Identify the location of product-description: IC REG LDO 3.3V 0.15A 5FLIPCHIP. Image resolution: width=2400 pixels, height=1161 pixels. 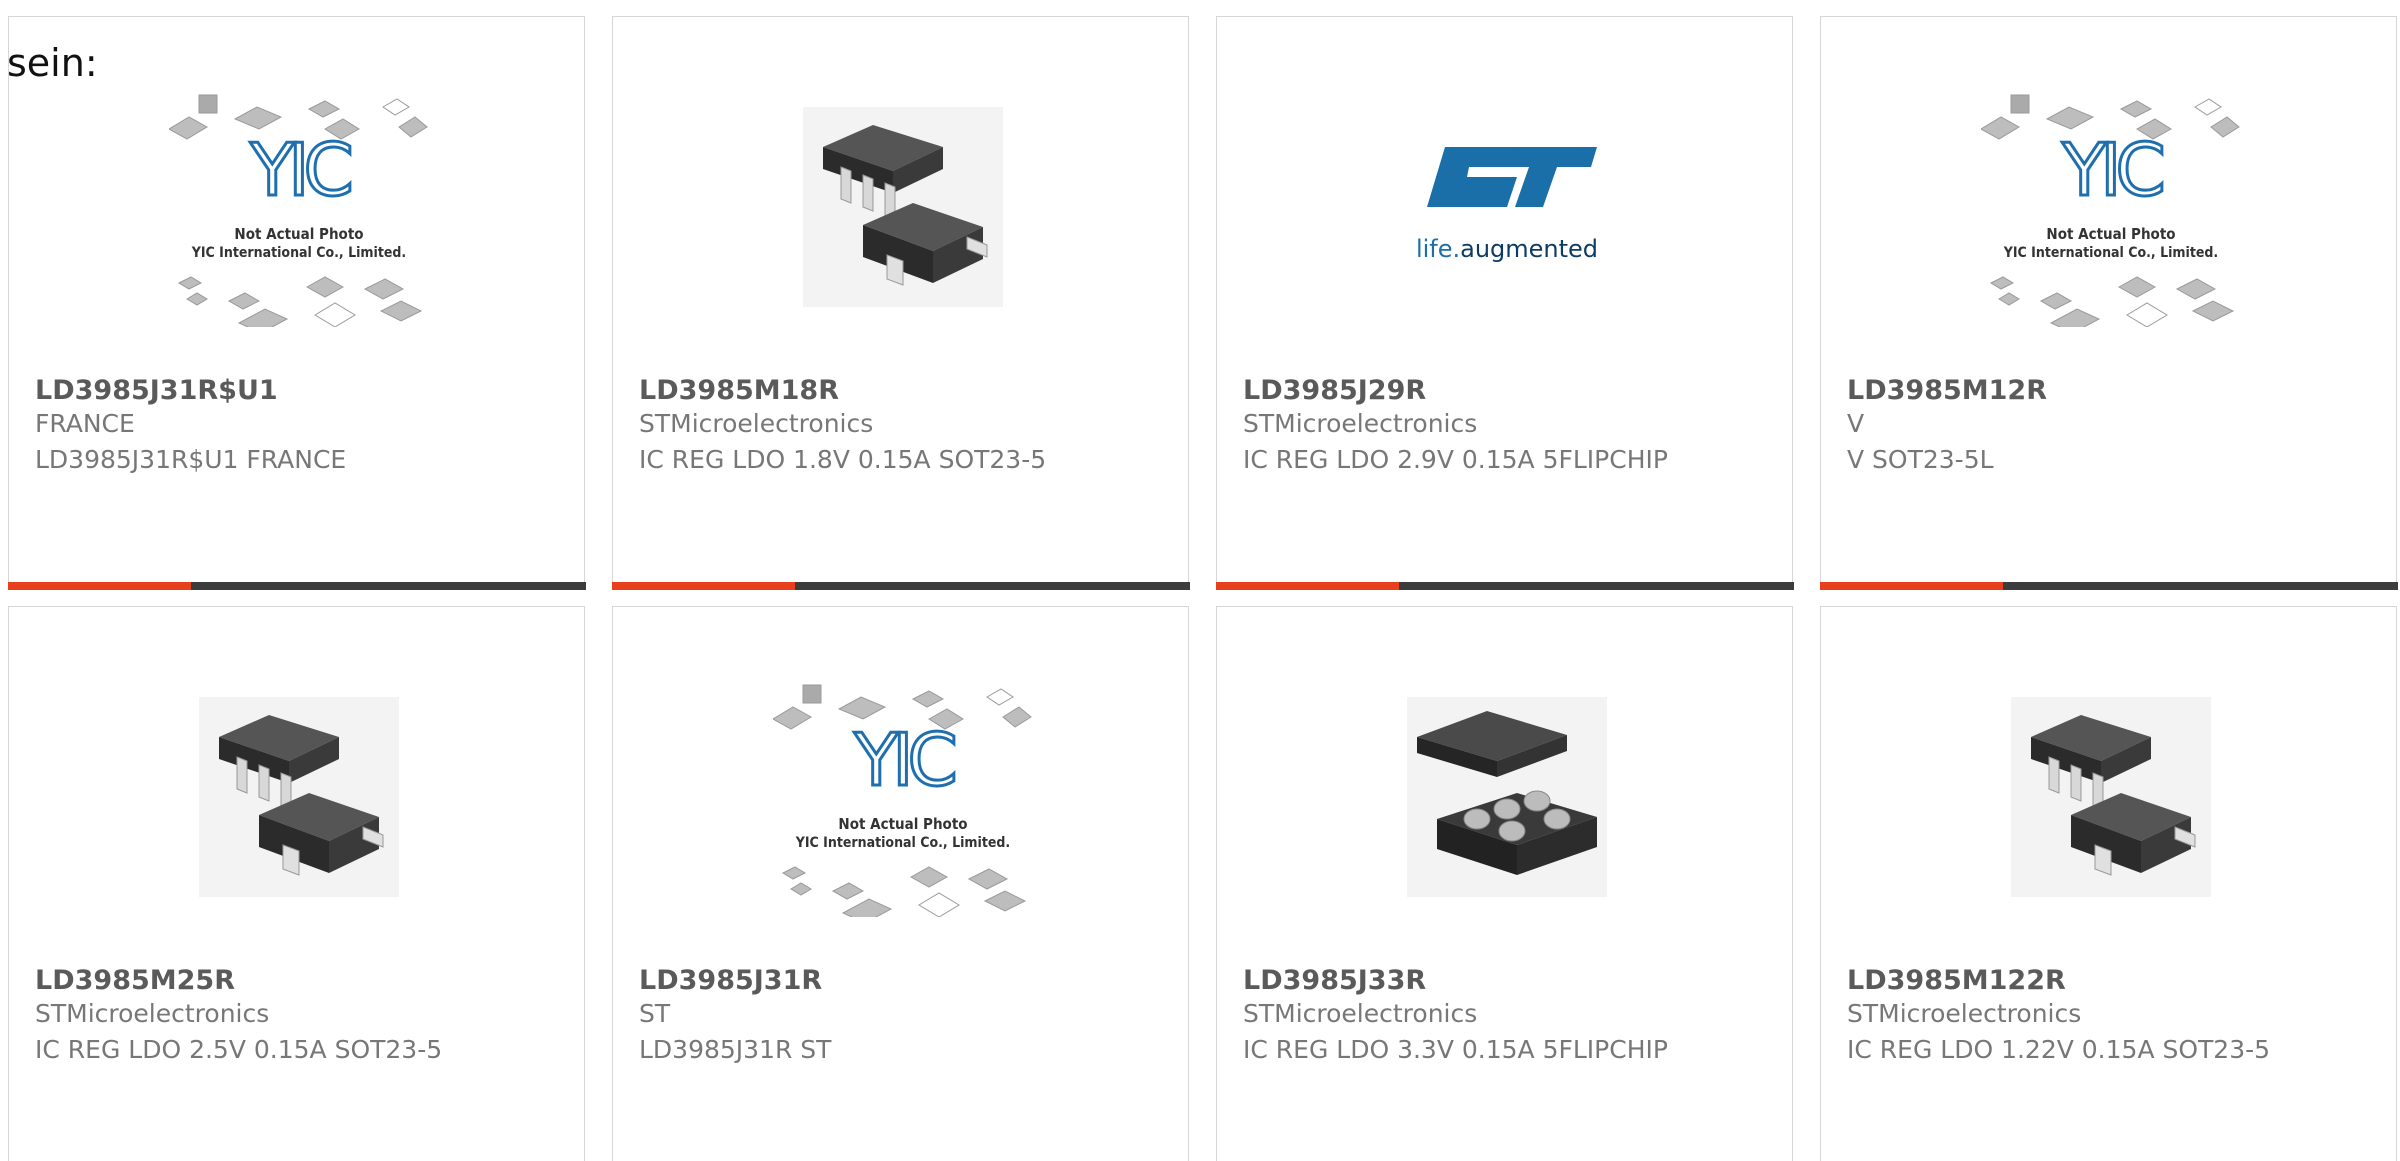
(1455, 1049).